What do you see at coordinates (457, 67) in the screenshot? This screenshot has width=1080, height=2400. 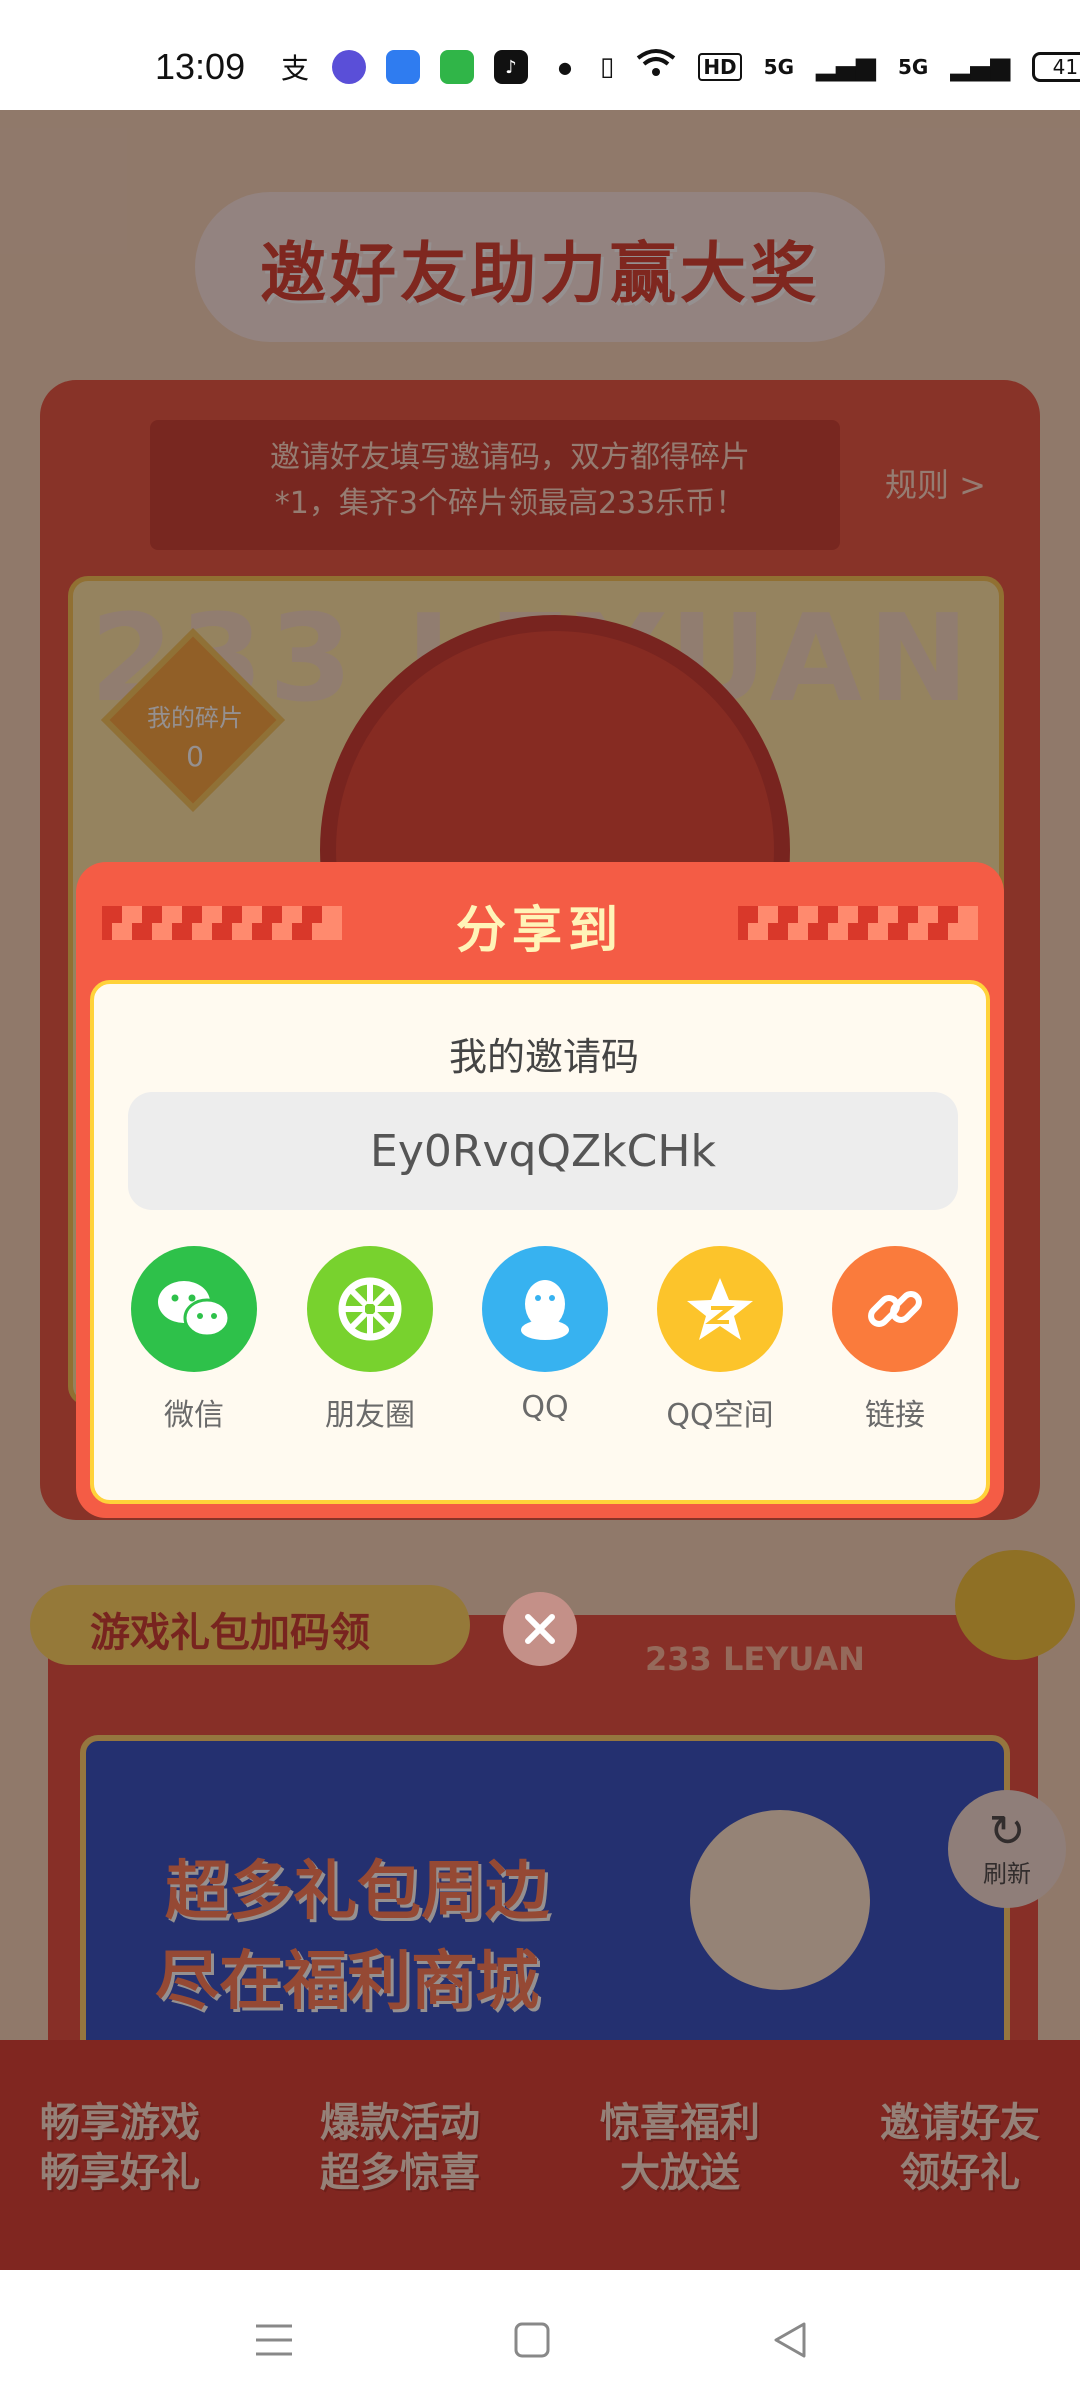 I see `iqiyi-icon` at bounding box center [457, 67].